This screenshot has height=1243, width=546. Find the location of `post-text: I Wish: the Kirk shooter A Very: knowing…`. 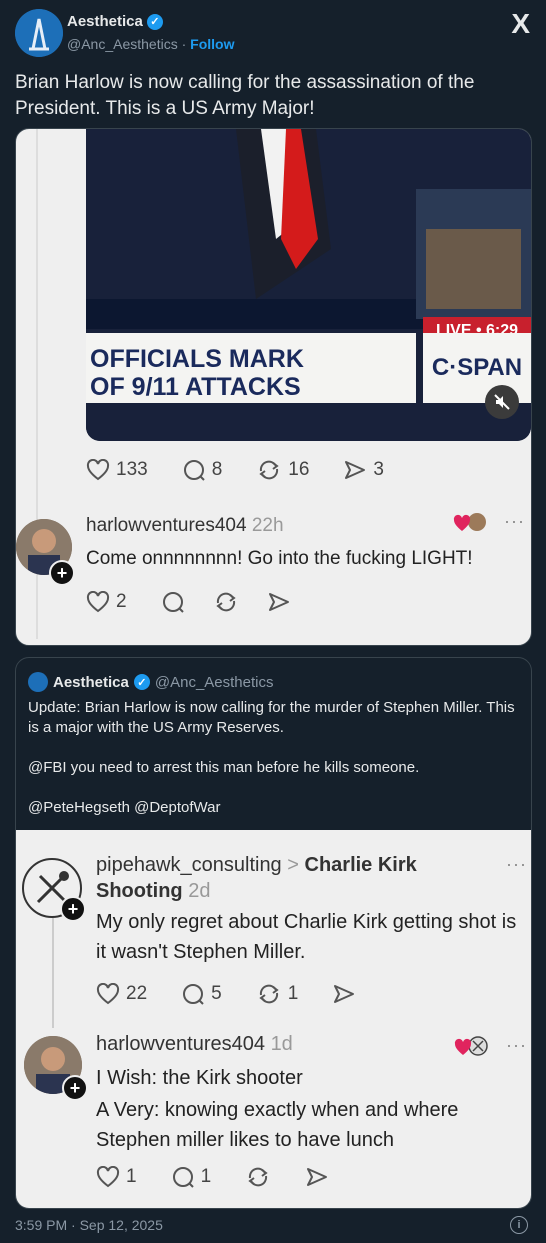

post-text: I Wish: the Kirk shooter A Very: knowing… is located at coordinates (277, 1109).